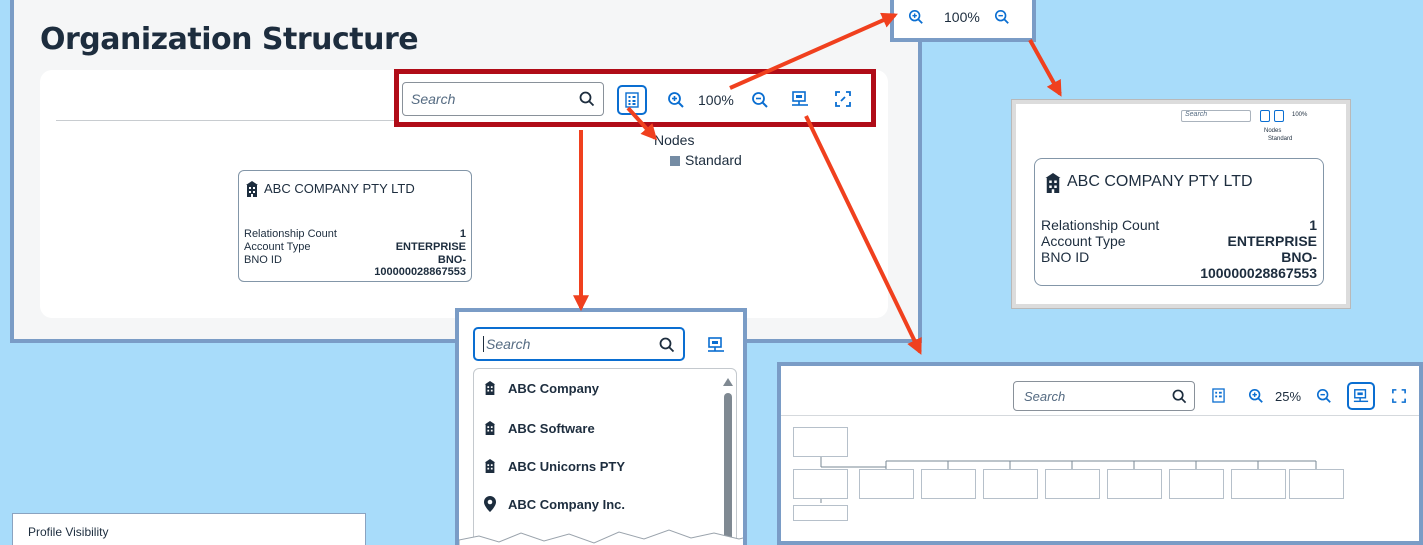 This screenshot has width=1423, height=545. I want to click on profile-visibility-panel: Profile Visibility, so click(189, 529).